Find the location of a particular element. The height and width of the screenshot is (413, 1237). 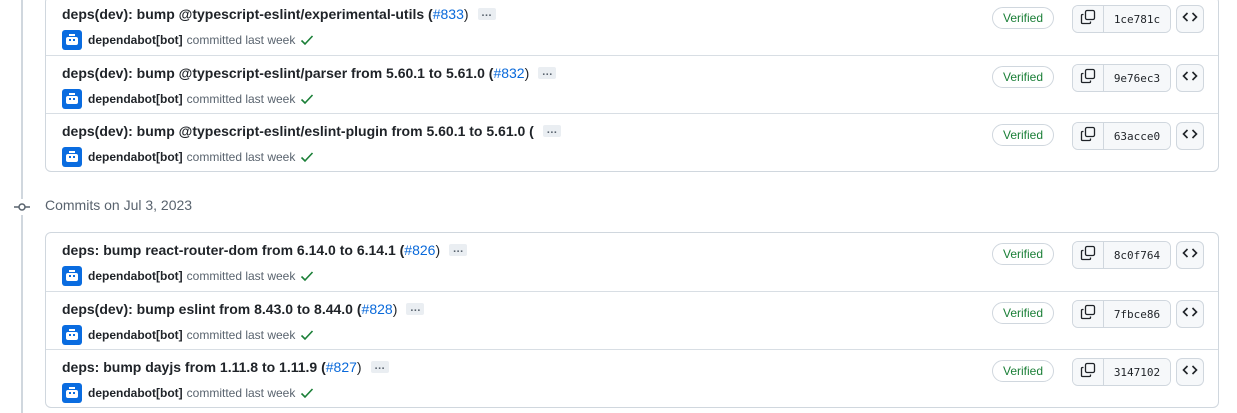

commit-sha-link: 3147102 is located at coordinates (1137, 372).